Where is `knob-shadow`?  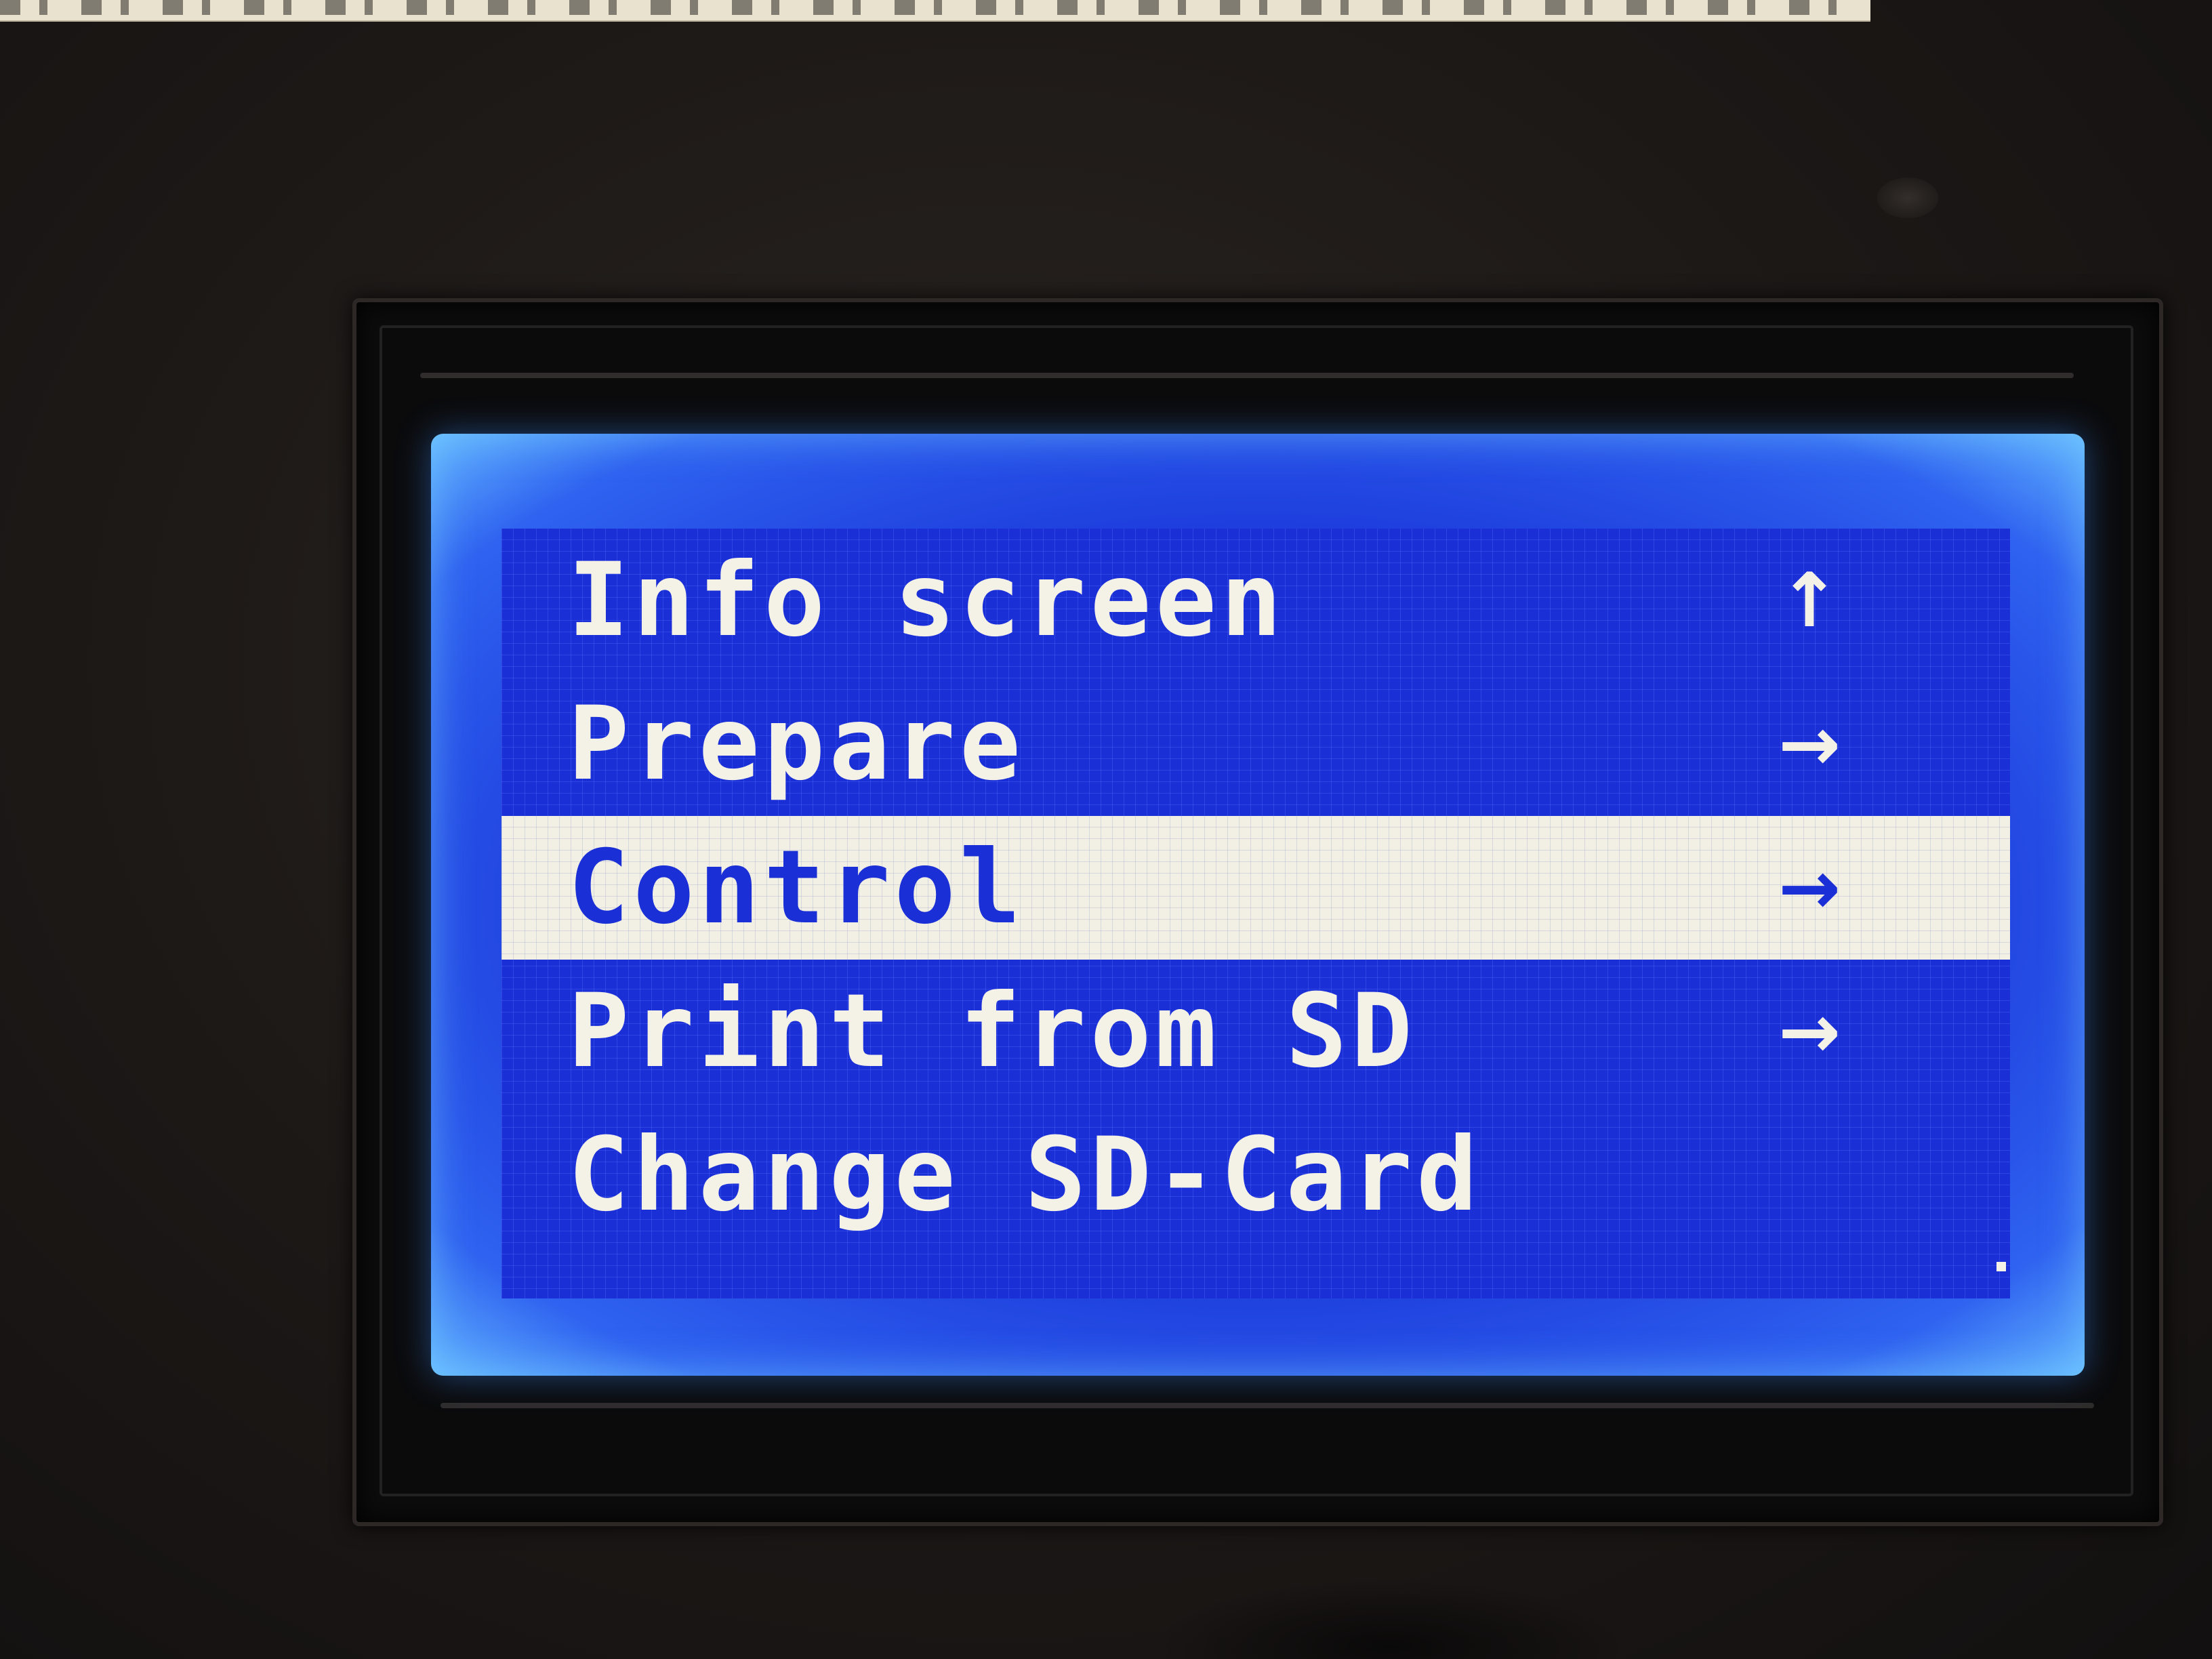 knob-shadow is located at coordinates (1389, 1619).